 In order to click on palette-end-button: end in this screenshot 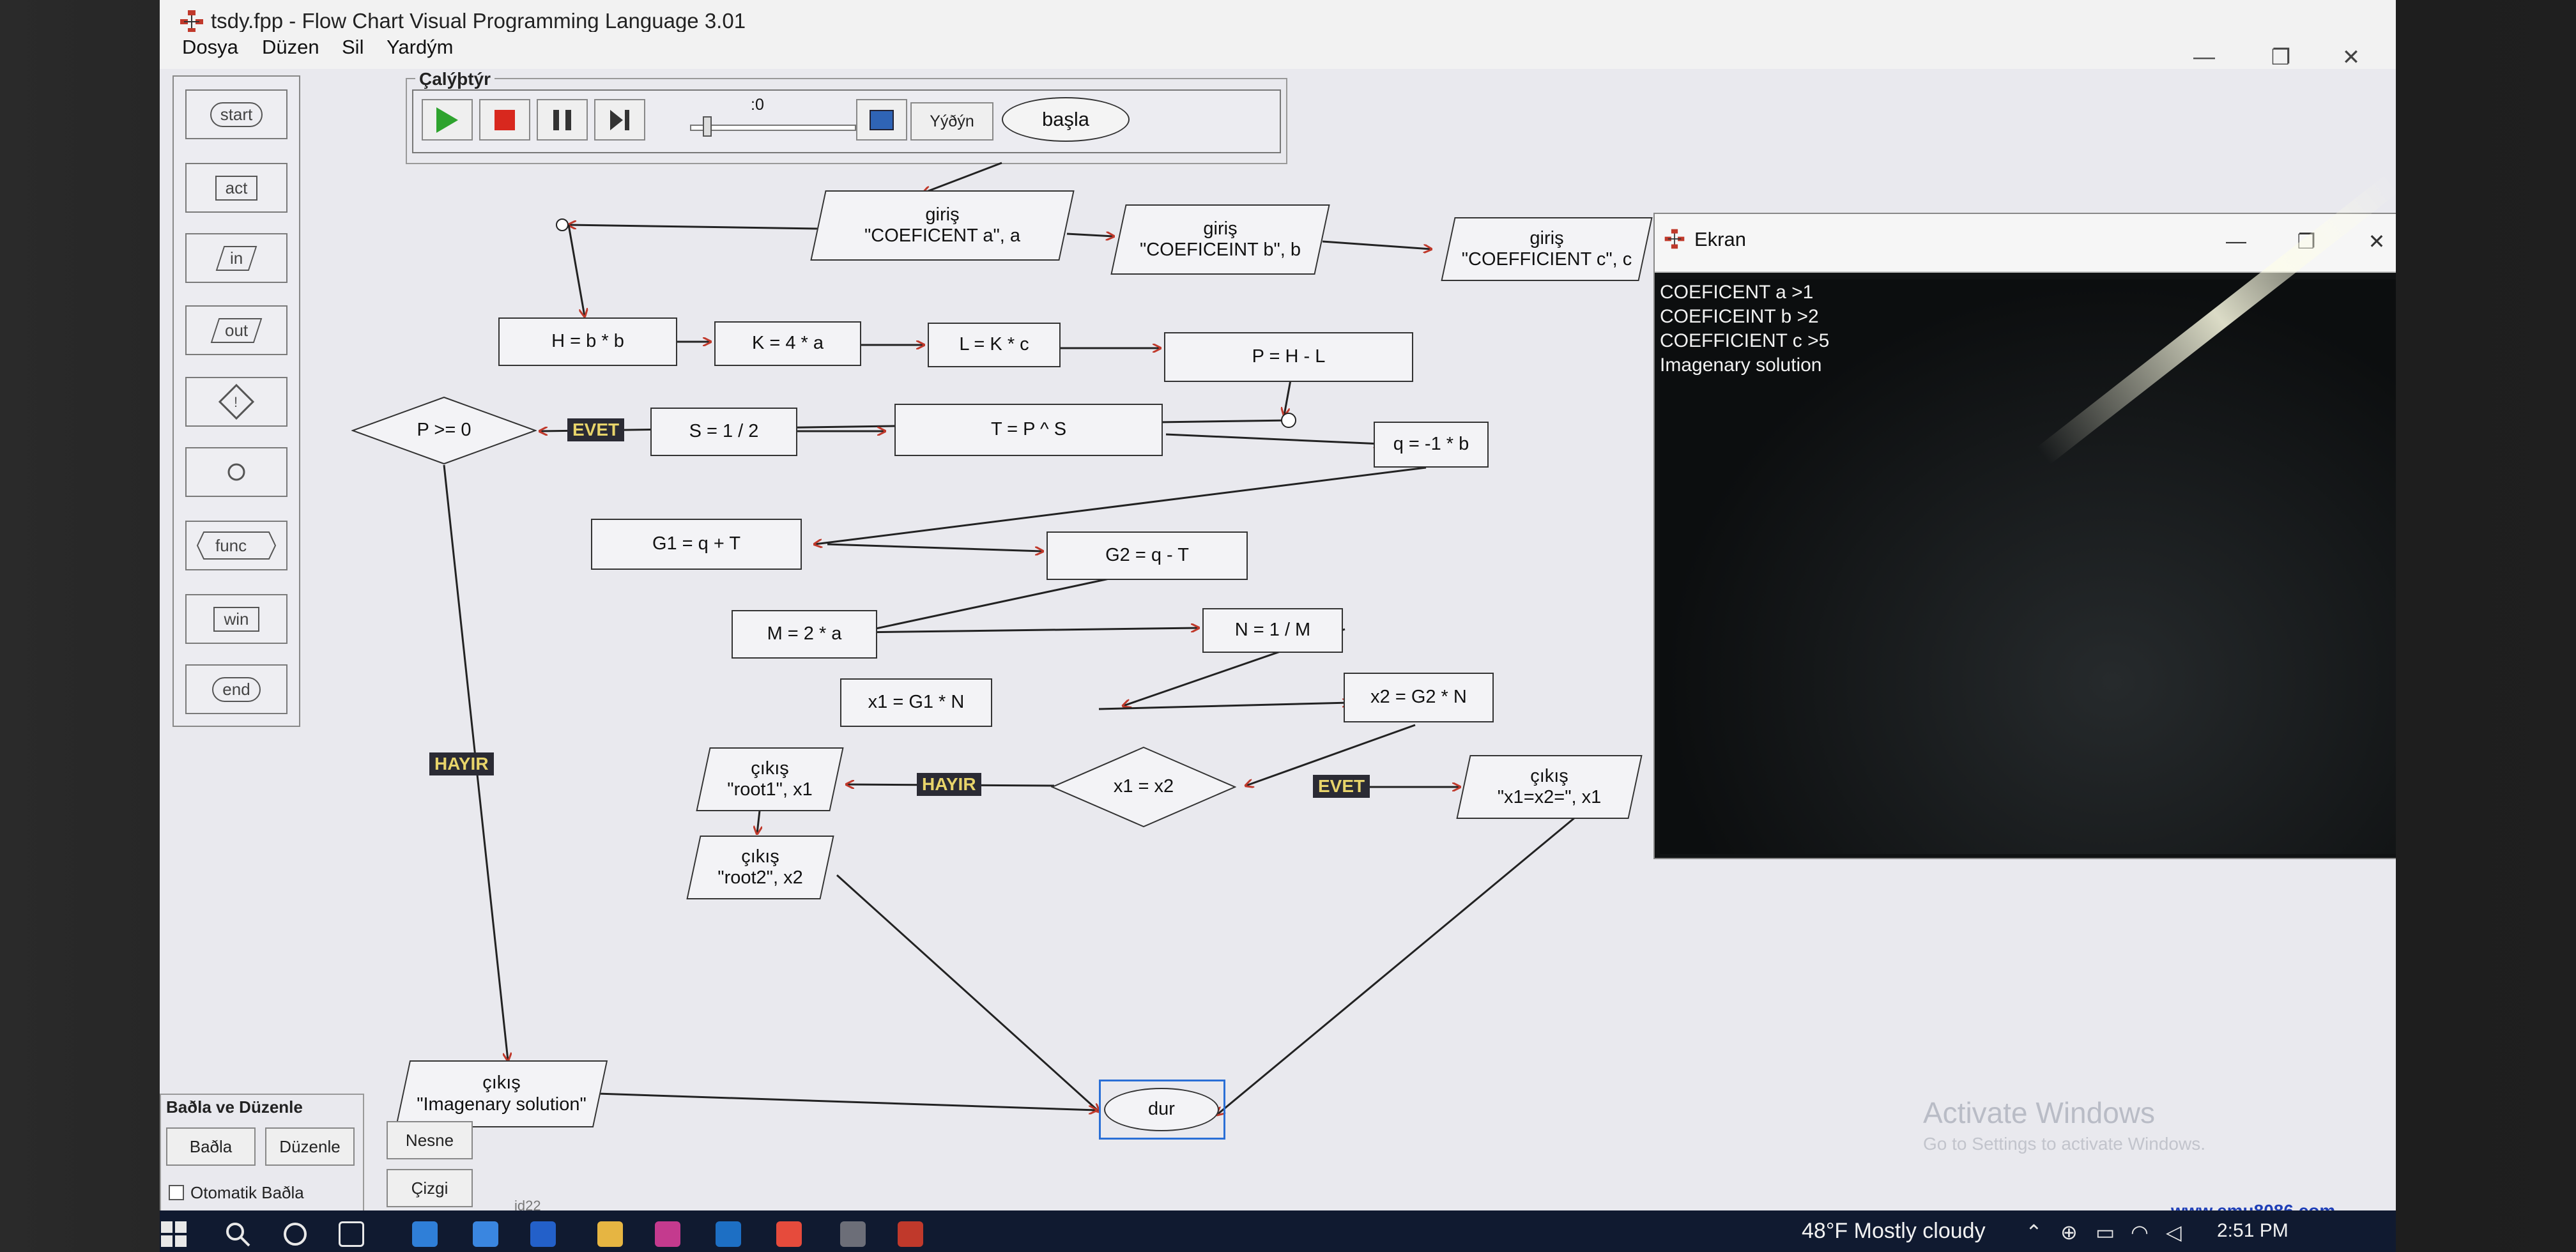, I will do `click(236, 689)`.